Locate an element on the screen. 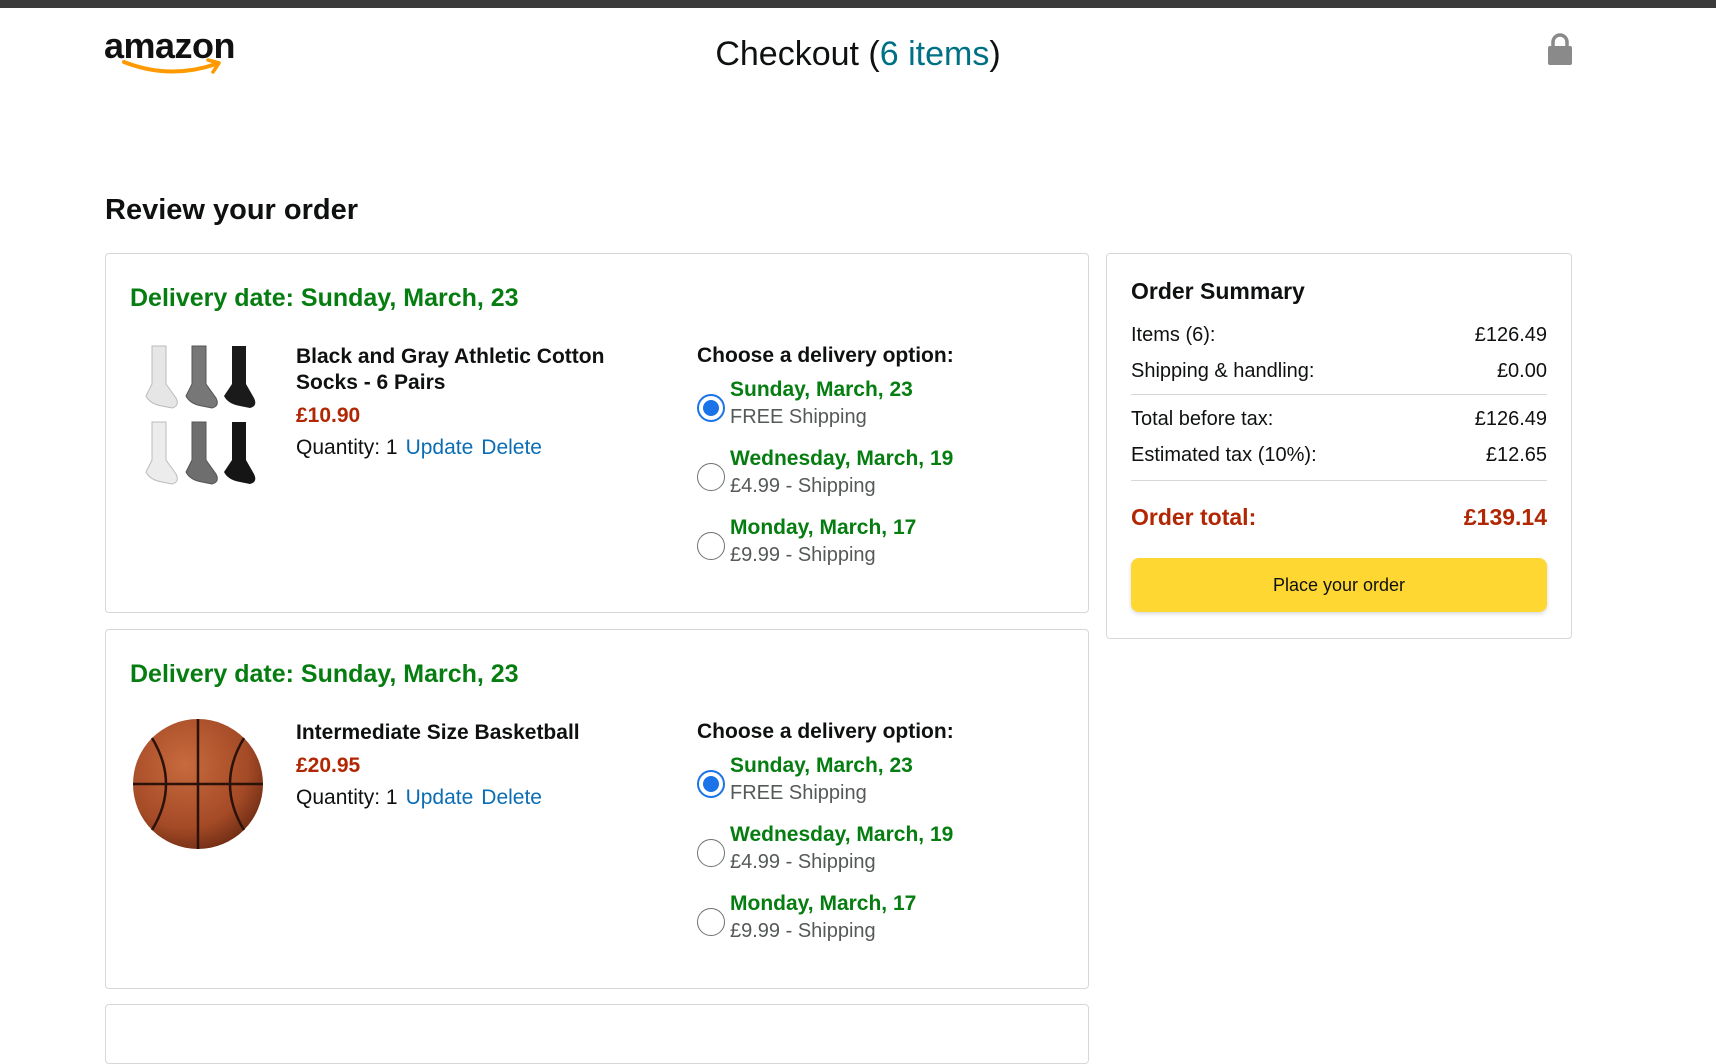 This screenshot has width=1716, height=1064. title-suffix: ) is located at coordinates (995, 54).